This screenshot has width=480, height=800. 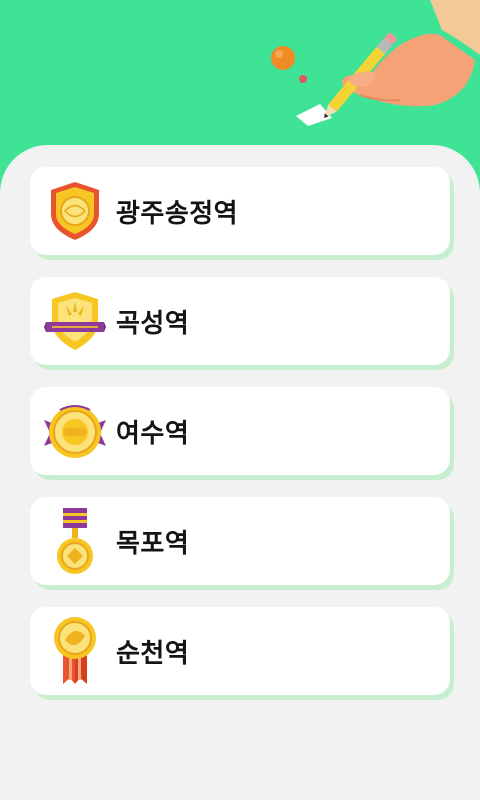 What do you see at coordinates (153, 543) in the screenshot?
I see `station-label: 목포역` at bounding box center [153, 543].